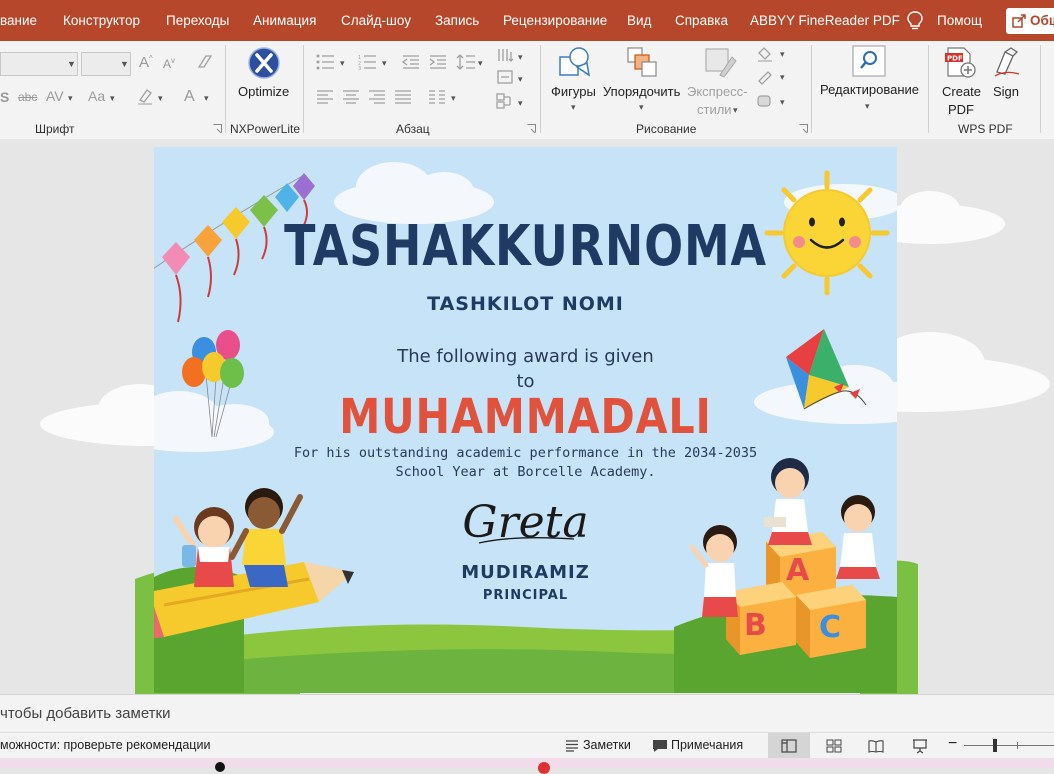 The height and width of the screenshot is (774, 1054). I want to click on shape-fill-icon, so click(765, 54).